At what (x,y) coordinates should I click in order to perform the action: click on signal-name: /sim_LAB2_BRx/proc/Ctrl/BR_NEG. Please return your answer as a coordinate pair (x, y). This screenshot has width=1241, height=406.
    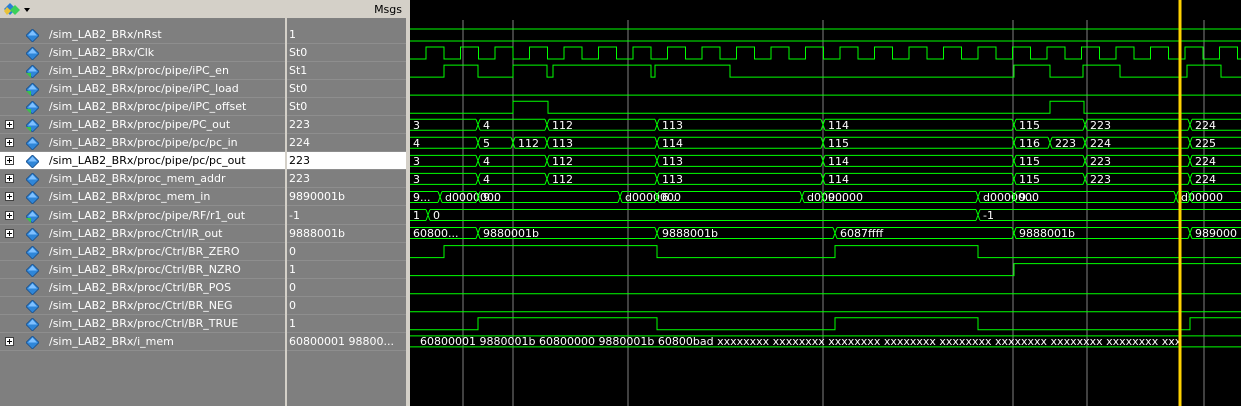
    Looking at the image, I should click on (141, 305).